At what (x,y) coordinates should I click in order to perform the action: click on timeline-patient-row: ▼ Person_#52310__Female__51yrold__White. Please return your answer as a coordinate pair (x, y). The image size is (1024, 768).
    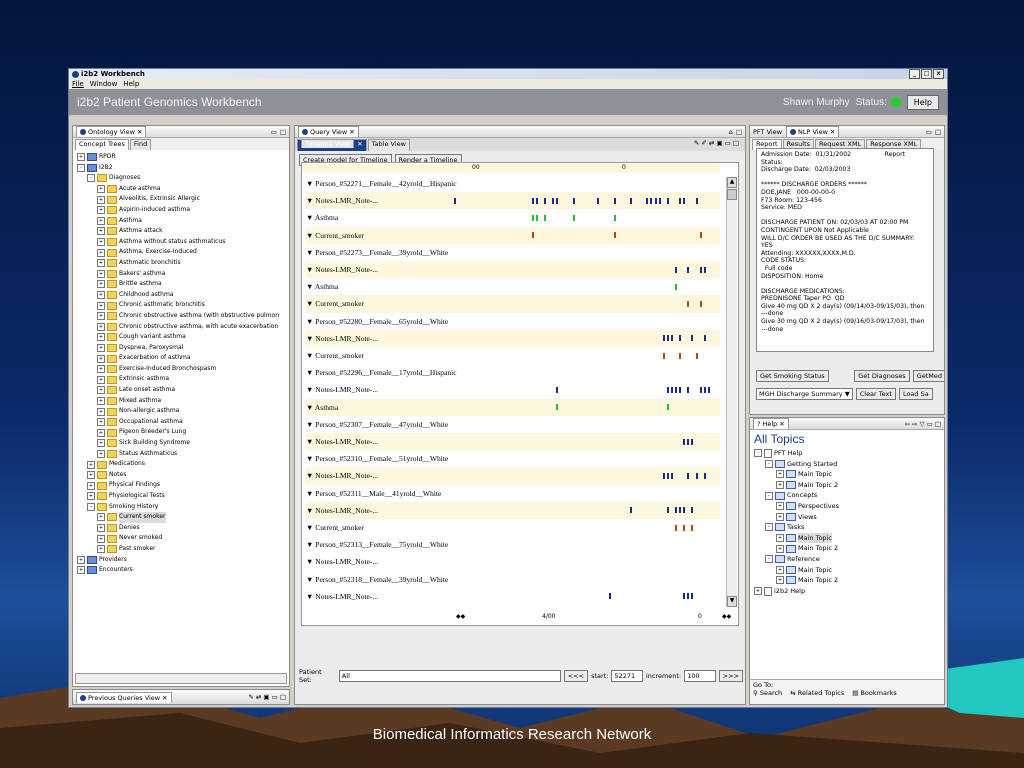
    Looking at the image, I should click on (513, 458).